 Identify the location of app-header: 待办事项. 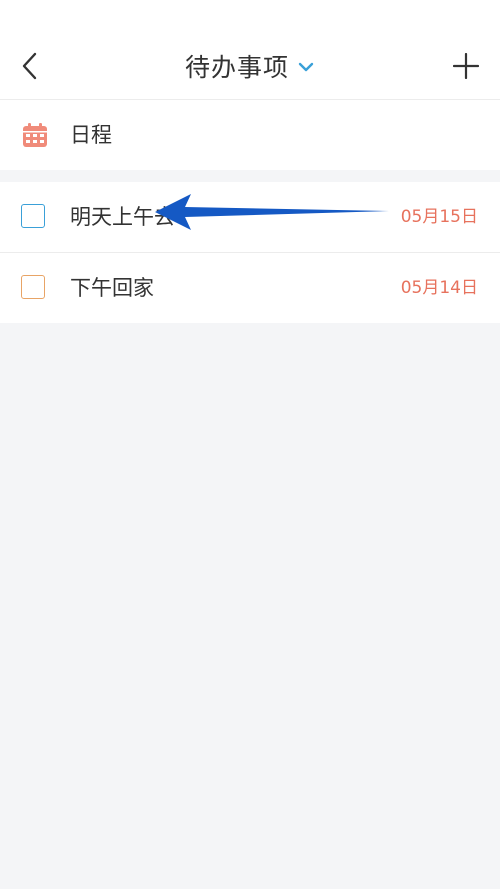
(250, 50).